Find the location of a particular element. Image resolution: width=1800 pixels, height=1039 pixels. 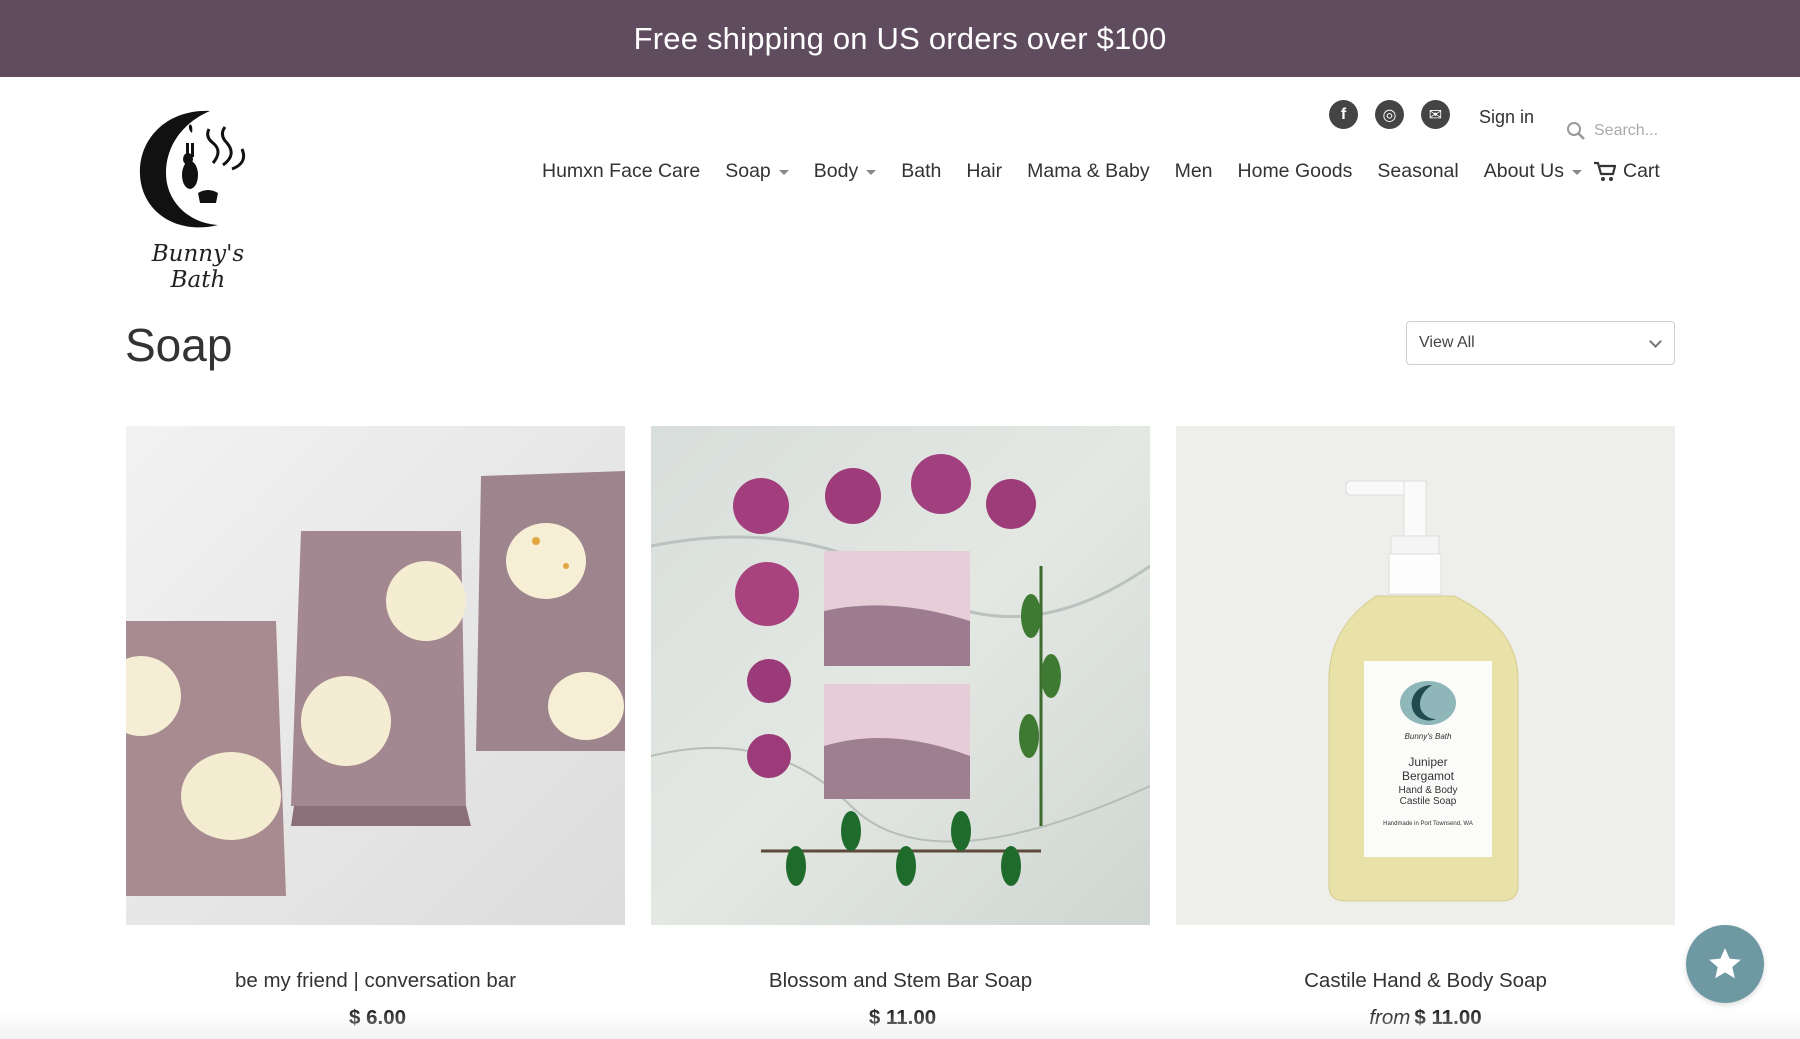

nav-label: Humxn Face Care is located at coordinates (621, 171).